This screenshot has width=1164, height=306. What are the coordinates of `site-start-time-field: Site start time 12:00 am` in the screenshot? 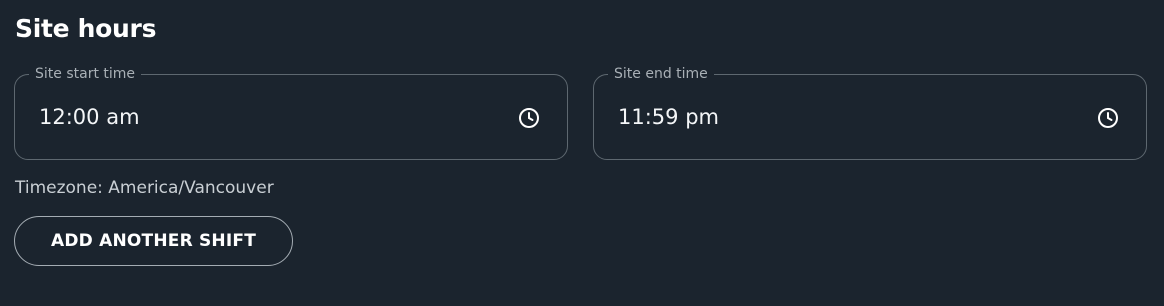 It's located at (291, 112).